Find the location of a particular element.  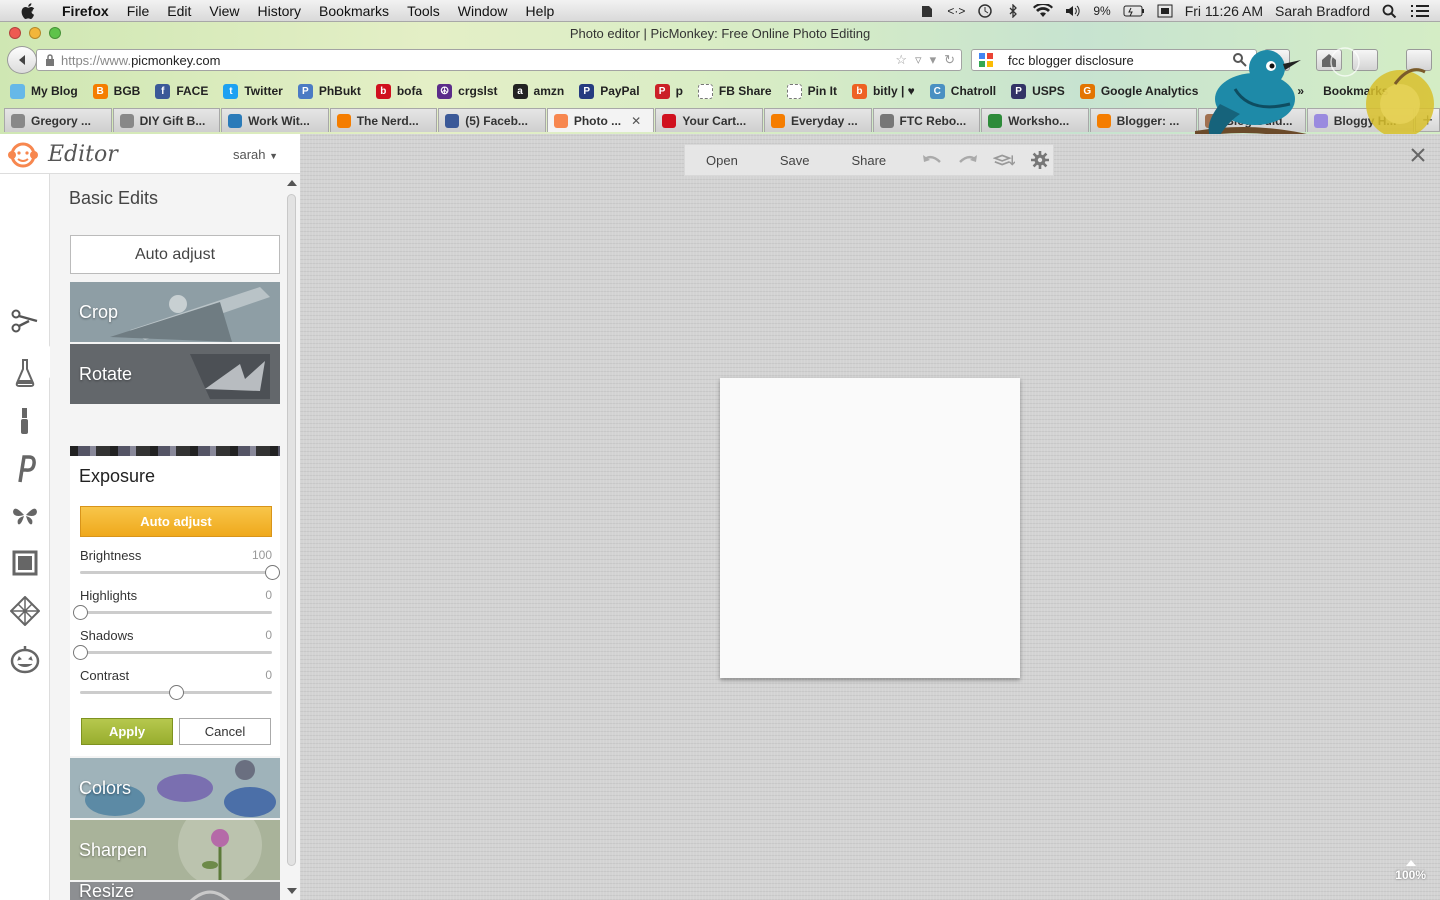

redo-icon is located at coordinates (968, 160).